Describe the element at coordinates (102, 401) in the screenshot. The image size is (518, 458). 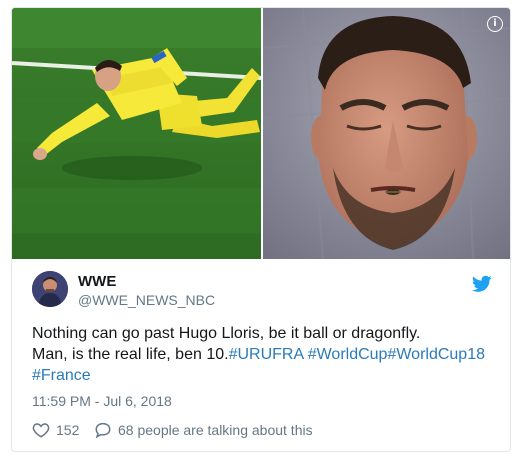
I see `tweet-timestamp: 11:59 PM - Jul 6, 2018` at that location.